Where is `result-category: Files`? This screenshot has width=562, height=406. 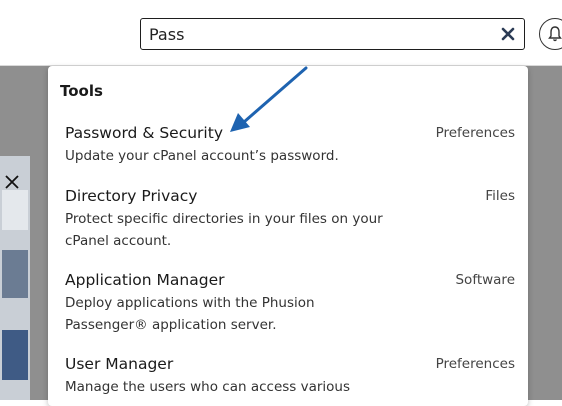 result-category: Files is located at coordinates (500, 196).